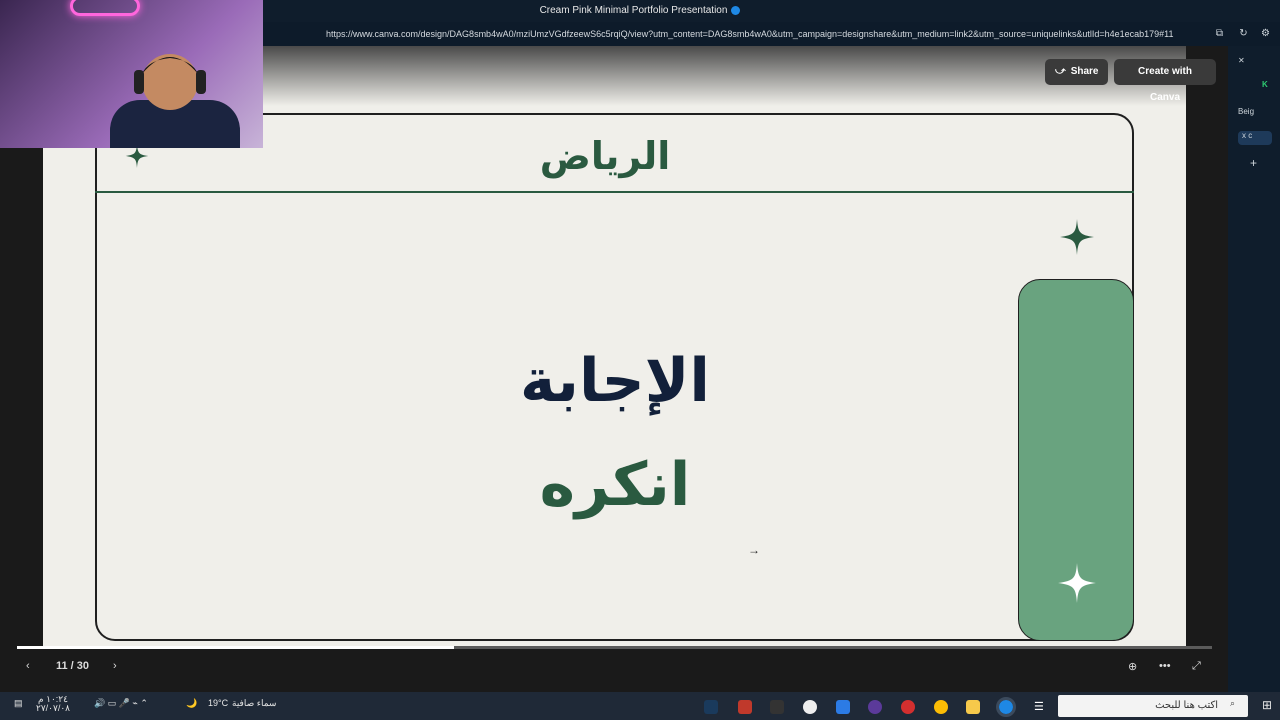 The height and width of the screenshot is (720, 1280). I want to click on header-divider, so click(614, 192).